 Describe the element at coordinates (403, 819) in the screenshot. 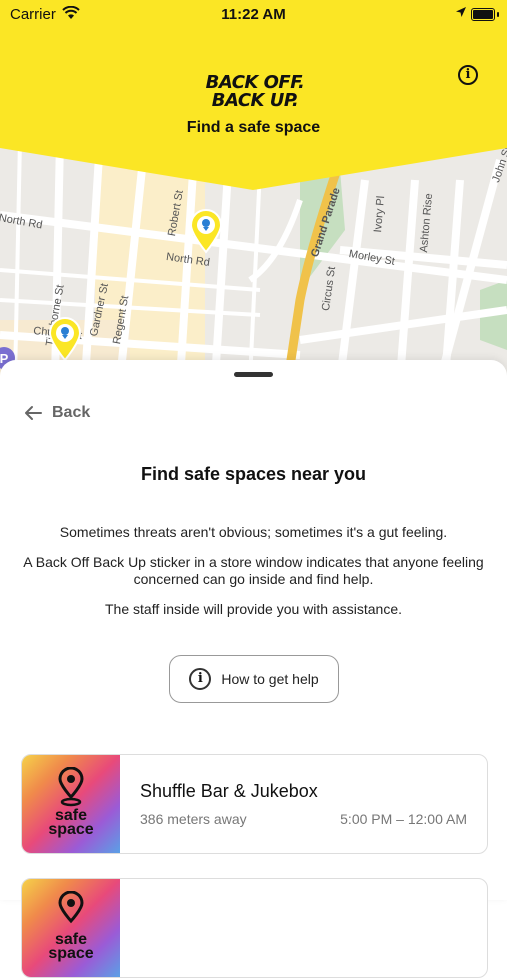

I see `place-hours: 5:00 PM – 12:00 AM` at that location.